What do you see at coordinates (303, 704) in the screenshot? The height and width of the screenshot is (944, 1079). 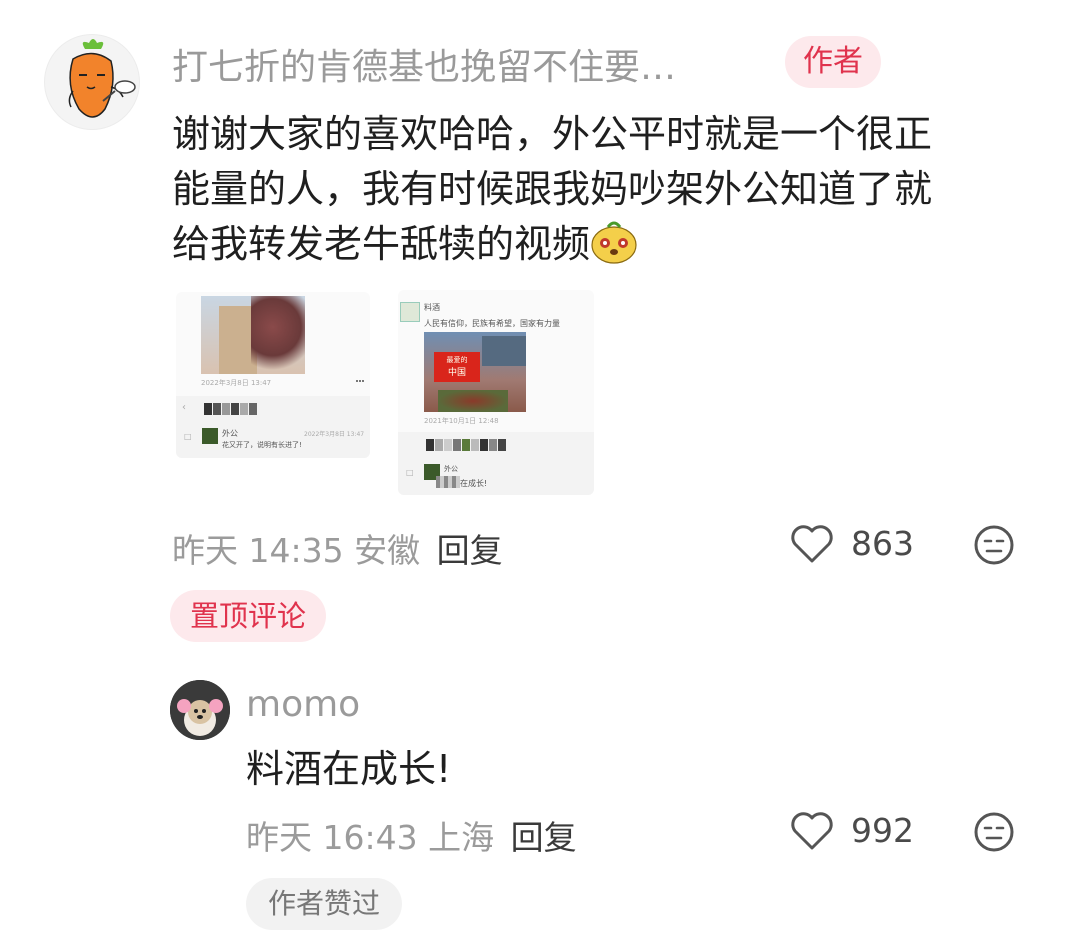 I see `reply-username: momo` at bounding box center [303, 704].